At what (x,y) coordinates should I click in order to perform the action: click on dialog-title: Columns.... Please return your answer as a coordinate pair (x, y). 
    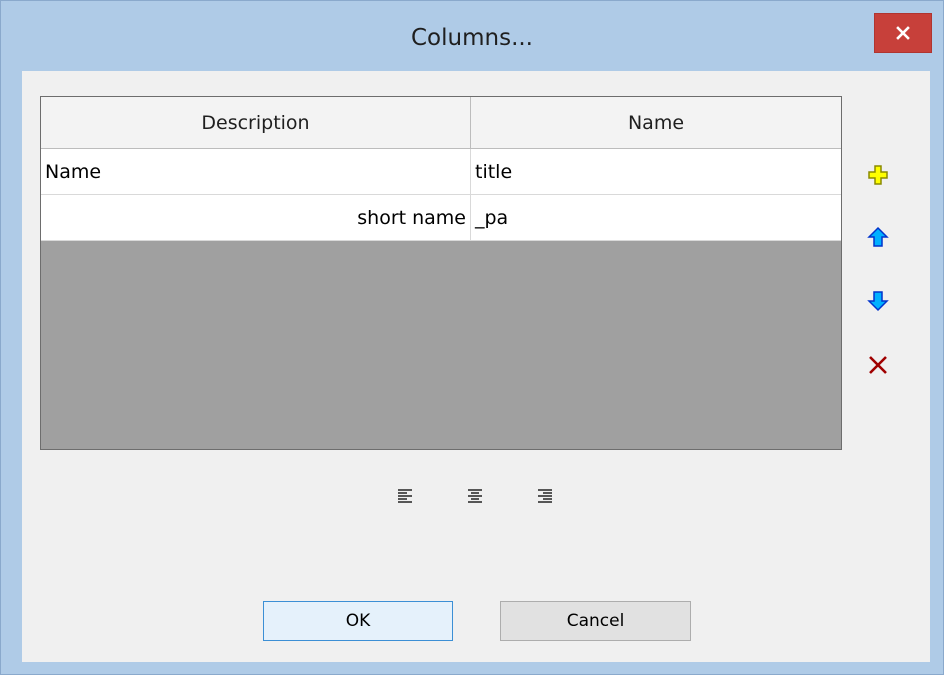
    Looking at the image, I should click on (472, 38).